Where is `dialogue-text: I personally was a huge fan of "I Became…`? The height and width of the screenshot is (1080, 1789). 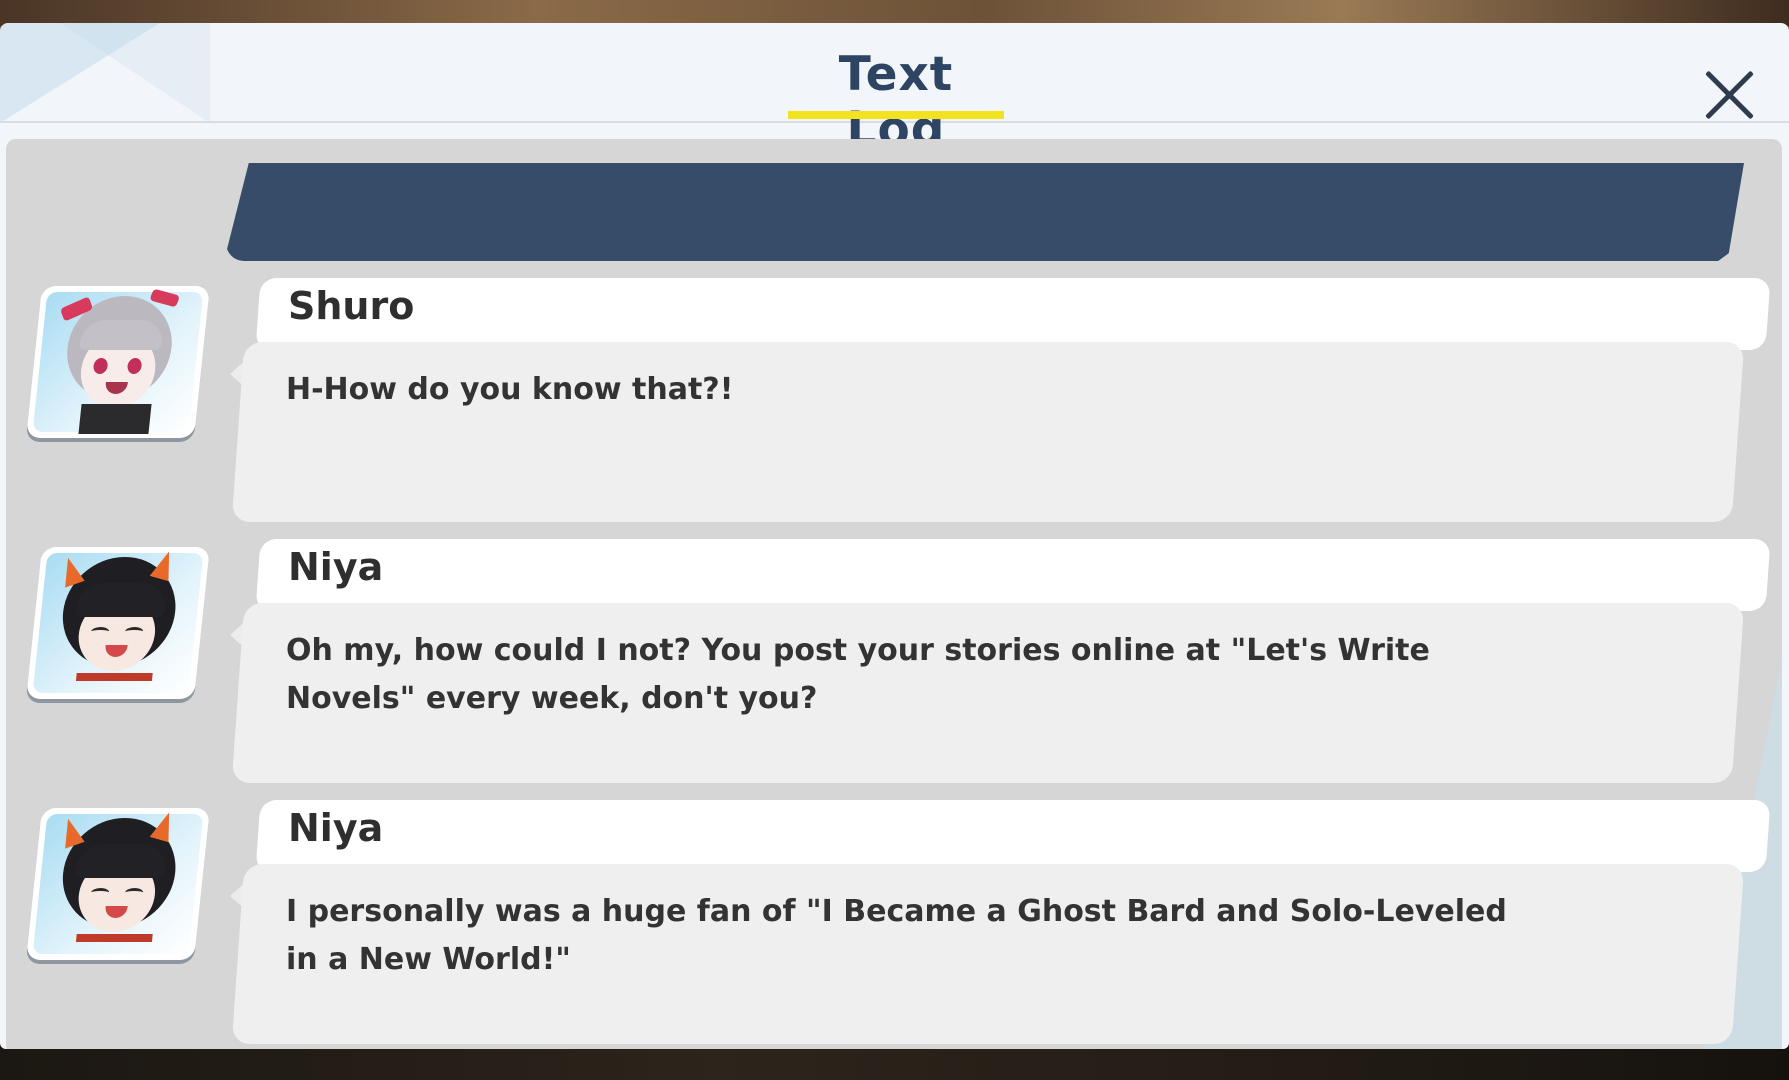
dialogue-text: I personally was a huge fan of "I Became… is located at coordinates (896, 935).